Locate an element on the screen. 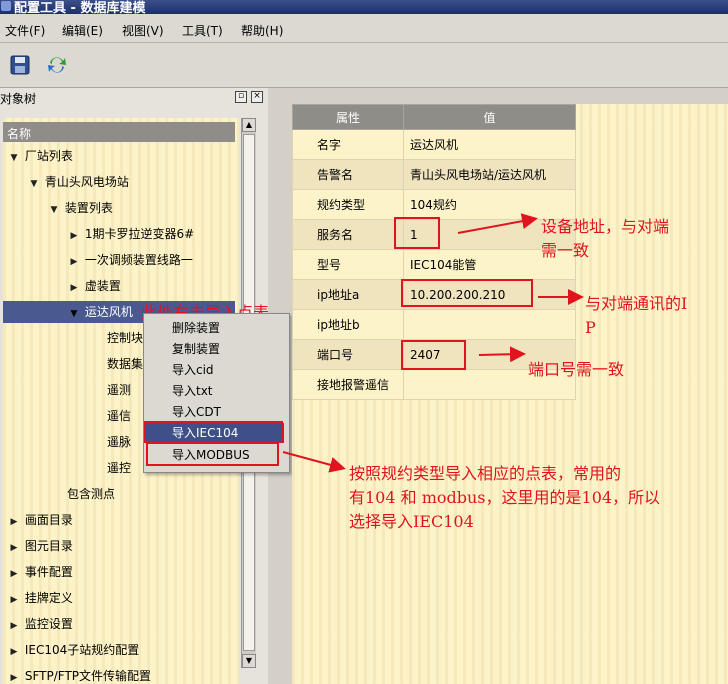 This screenshot has width=728, height=684. arrow-port is located at coordinates (502, 354).